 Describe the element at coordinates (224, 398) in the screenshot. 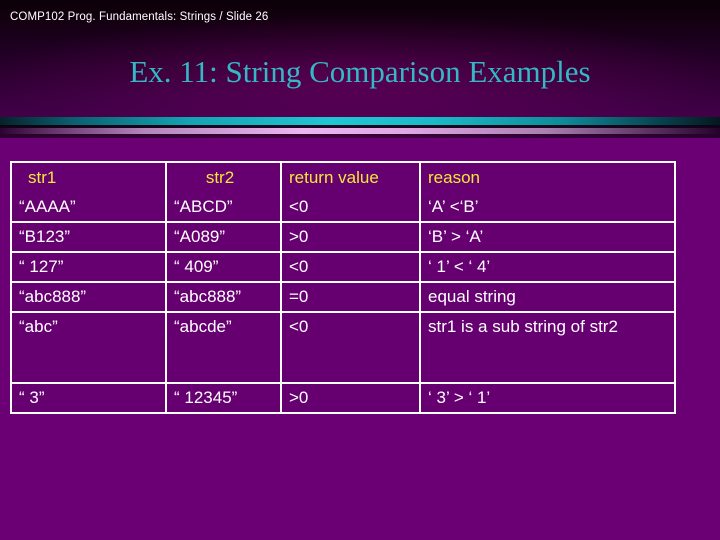

I see `cell-str2: “ 12345”` at that location.